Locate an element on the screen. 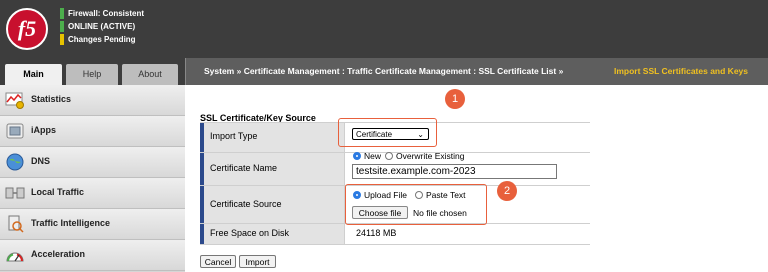 The width and height of the screenshot is (768, 272). acceleration-icon is located at coordinates (15, 257).